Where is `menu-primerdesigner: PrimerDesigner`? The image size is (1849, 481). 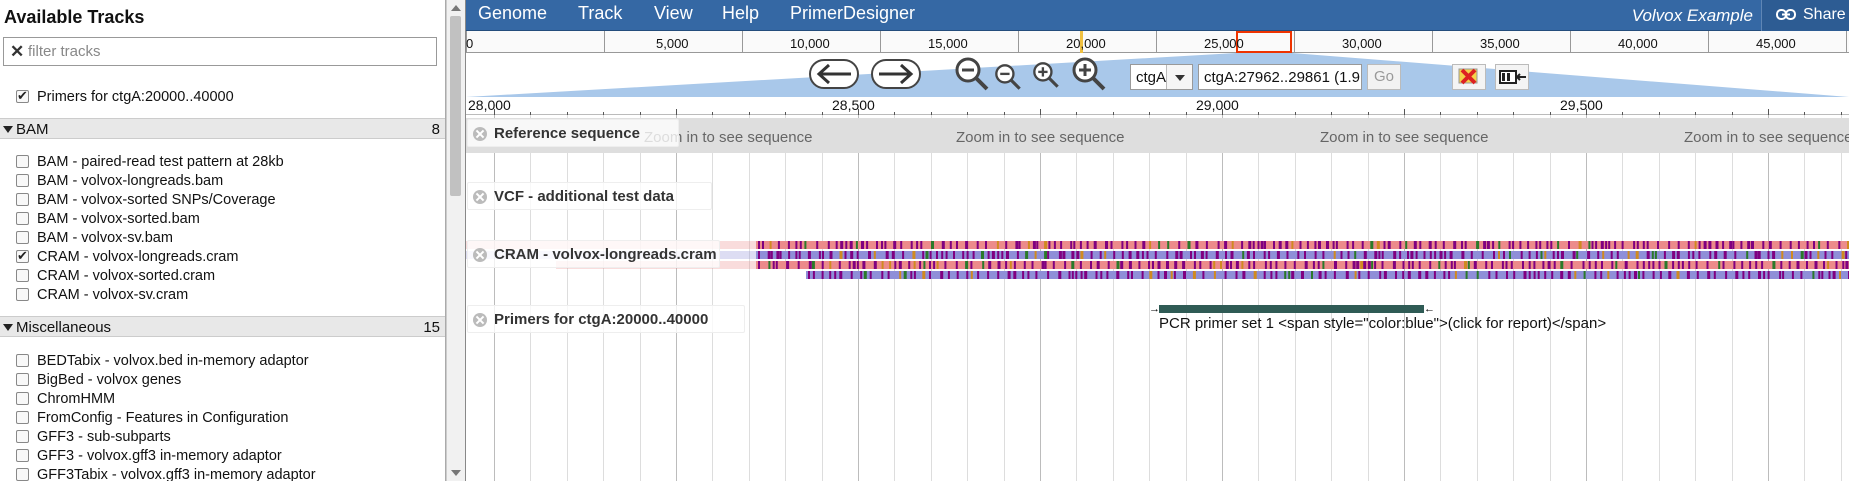 menu-primerdesigner: PrimerDesigner is located at coordinates (852, 13).